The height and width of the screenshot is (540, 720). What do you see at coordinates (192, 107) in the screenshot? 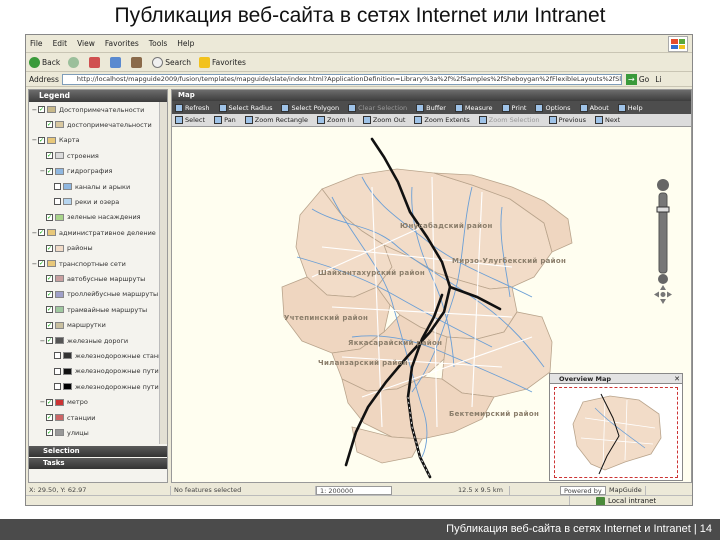
I see `refresh-button: Refresh` at bounding box center [192, 107].